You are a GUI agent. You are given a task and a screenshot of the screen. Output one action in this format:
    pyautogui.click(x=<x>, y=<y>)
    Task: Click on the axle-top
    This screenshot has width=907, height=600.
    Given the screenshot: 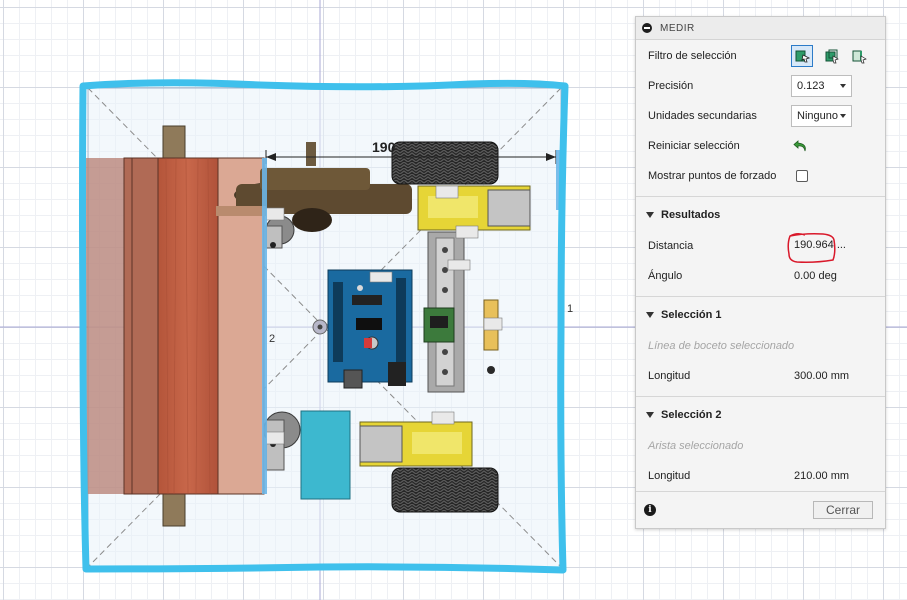 What is the action you would take?
    pyautogui.click(x=174, y=143)
    